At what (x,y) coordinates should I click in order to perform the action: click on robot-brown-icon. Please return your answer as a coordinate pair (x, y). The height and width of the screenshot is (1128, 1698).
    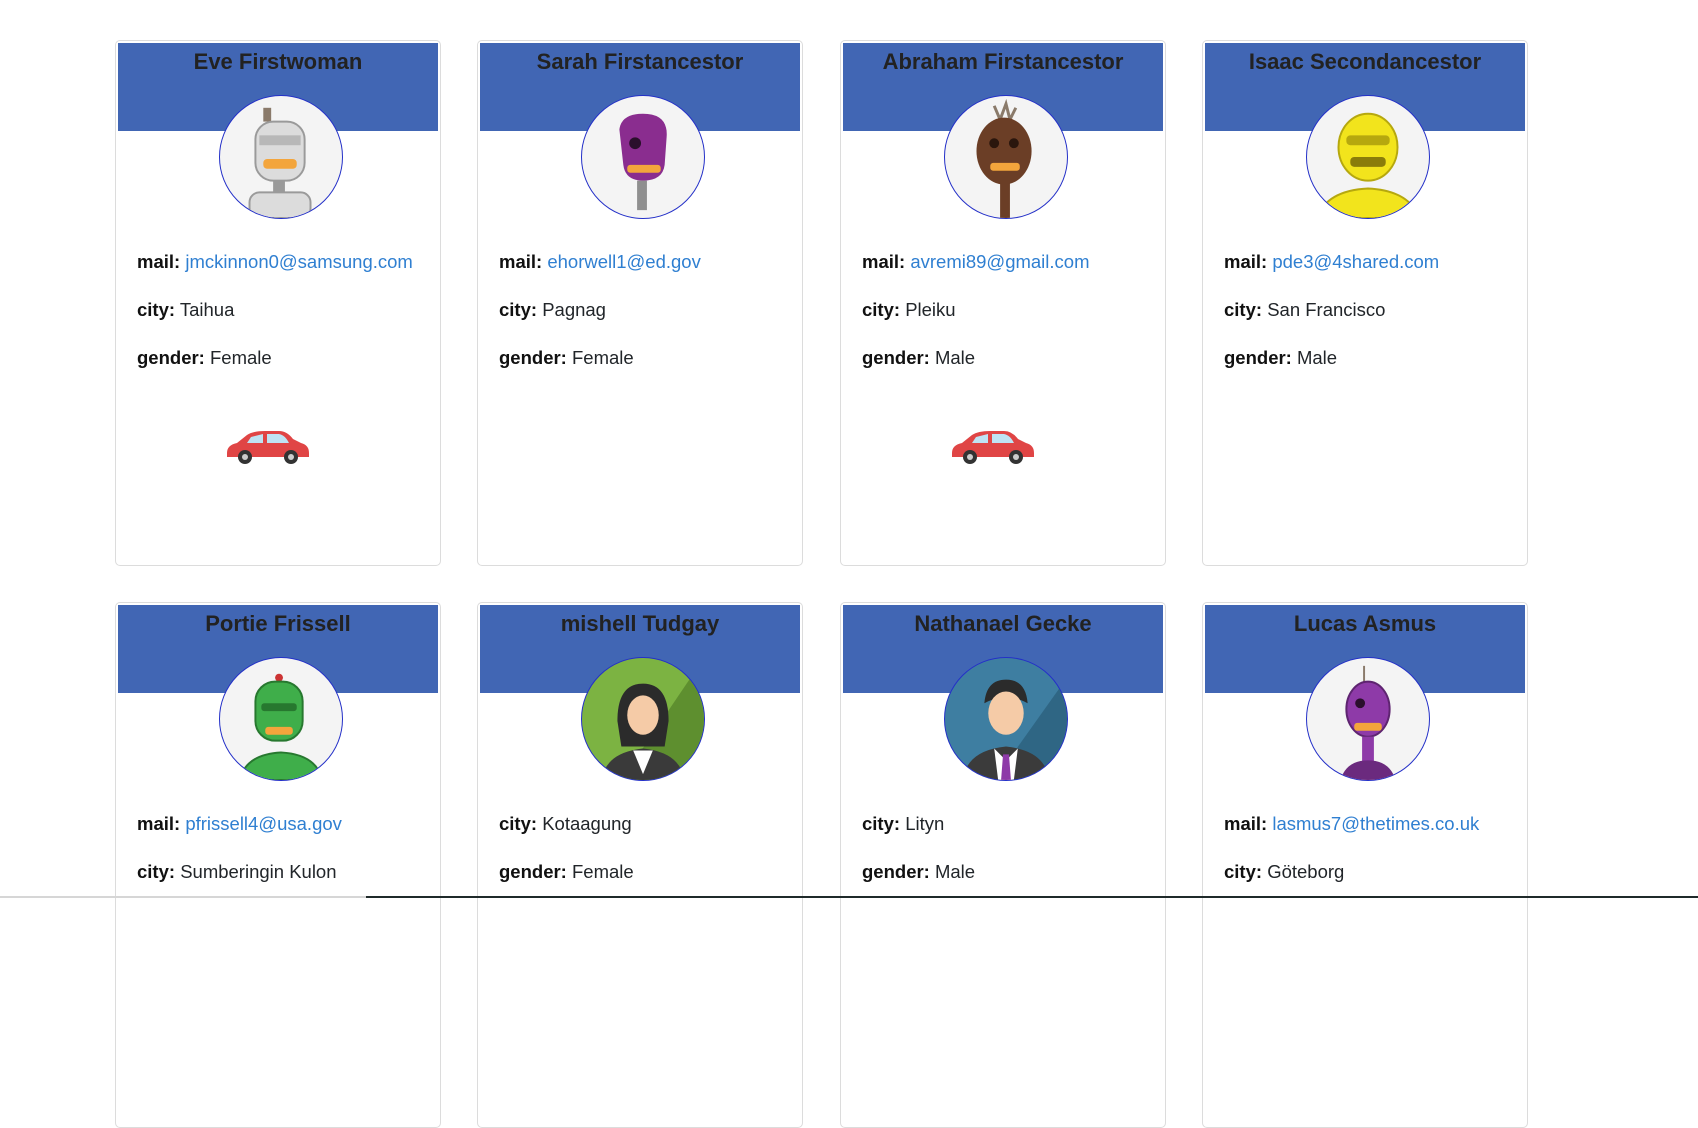
    Looking at the image, I should click on (1006, 157).